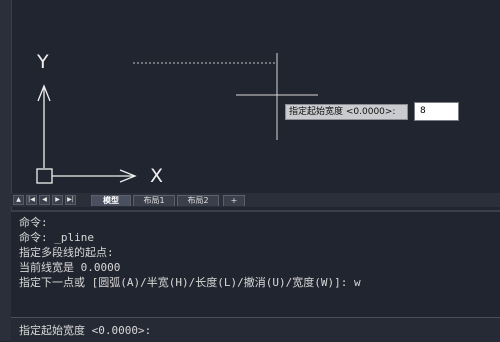 This screenshot has height=342, width=500. I want to click on history-line: 指定多段线的起点:, so click(66, 252).